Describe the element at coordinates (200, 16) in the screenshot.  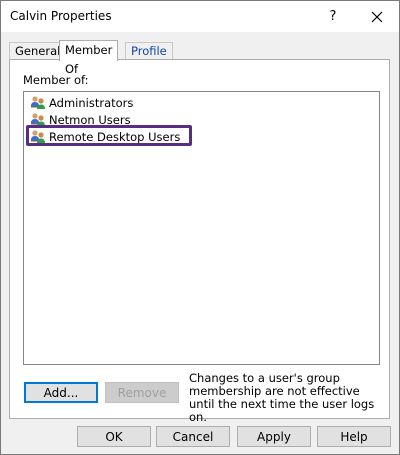
I see `title-bar: Calvin Properties ?` at that location.